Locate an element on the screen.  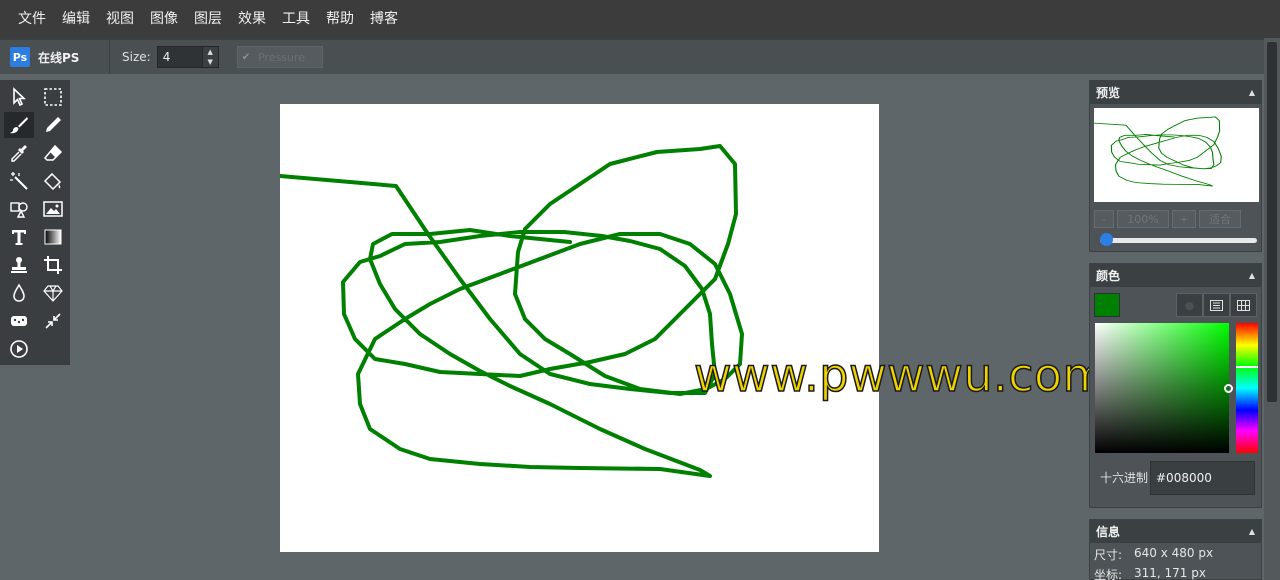
info-coord-row: 坐标: 311, 171 px is located at coordinates (1175, 571).